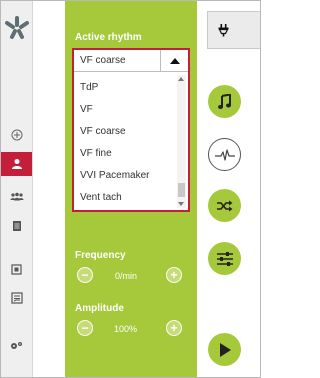 The image size is (320, 378). What do you see at coordinates (108, 37) in the screenshot?
I see `active-rhythm-label: Active rhythm` at bounding box center [108, 37].